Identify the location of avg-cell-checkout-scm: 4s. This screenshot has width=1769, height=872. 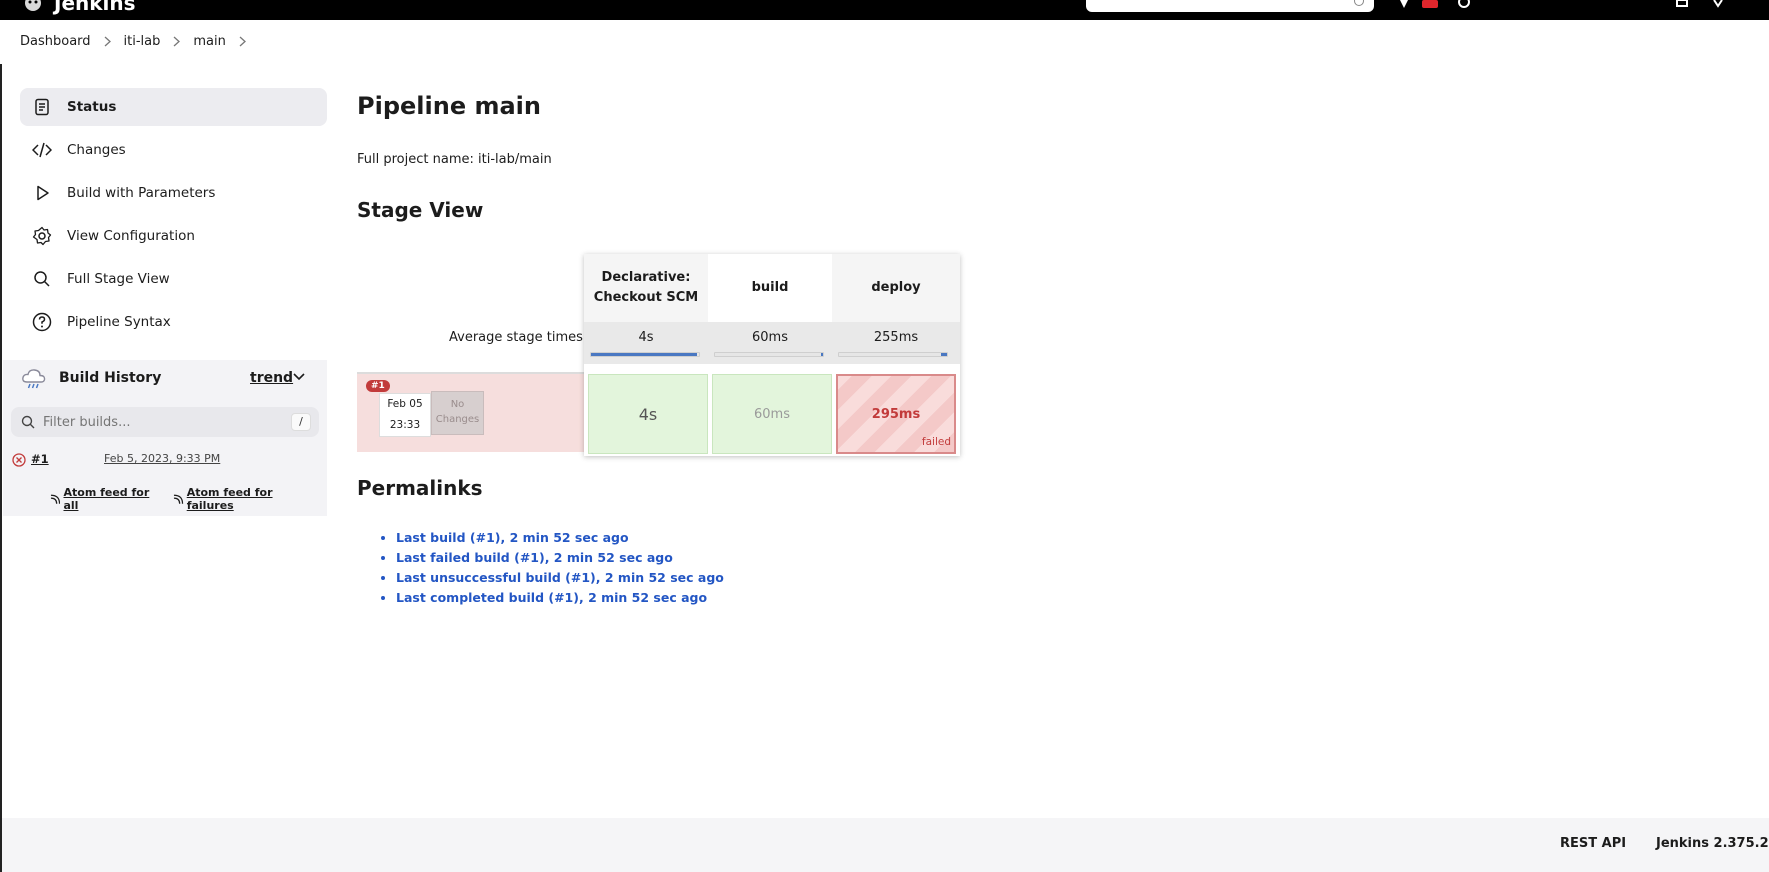
(646, 343).